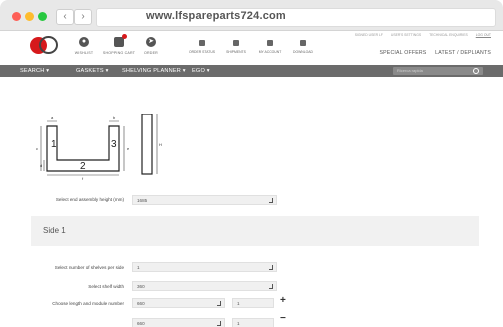 The width and height of the screenshot is (503, 327). What do you see at coordinates (141, 323) in the screenshot?
I see `length-value-2: 660` at bounding box center [141, 323].